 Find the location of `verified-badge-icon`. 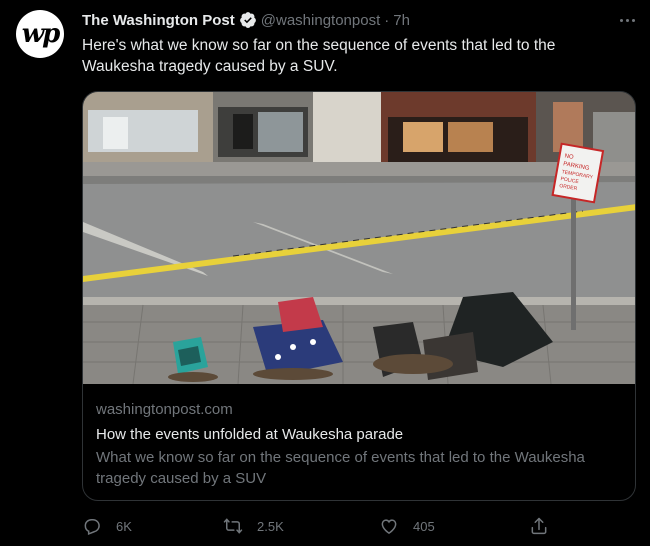

verified-badge-icon is located at coordinates (248, 20).